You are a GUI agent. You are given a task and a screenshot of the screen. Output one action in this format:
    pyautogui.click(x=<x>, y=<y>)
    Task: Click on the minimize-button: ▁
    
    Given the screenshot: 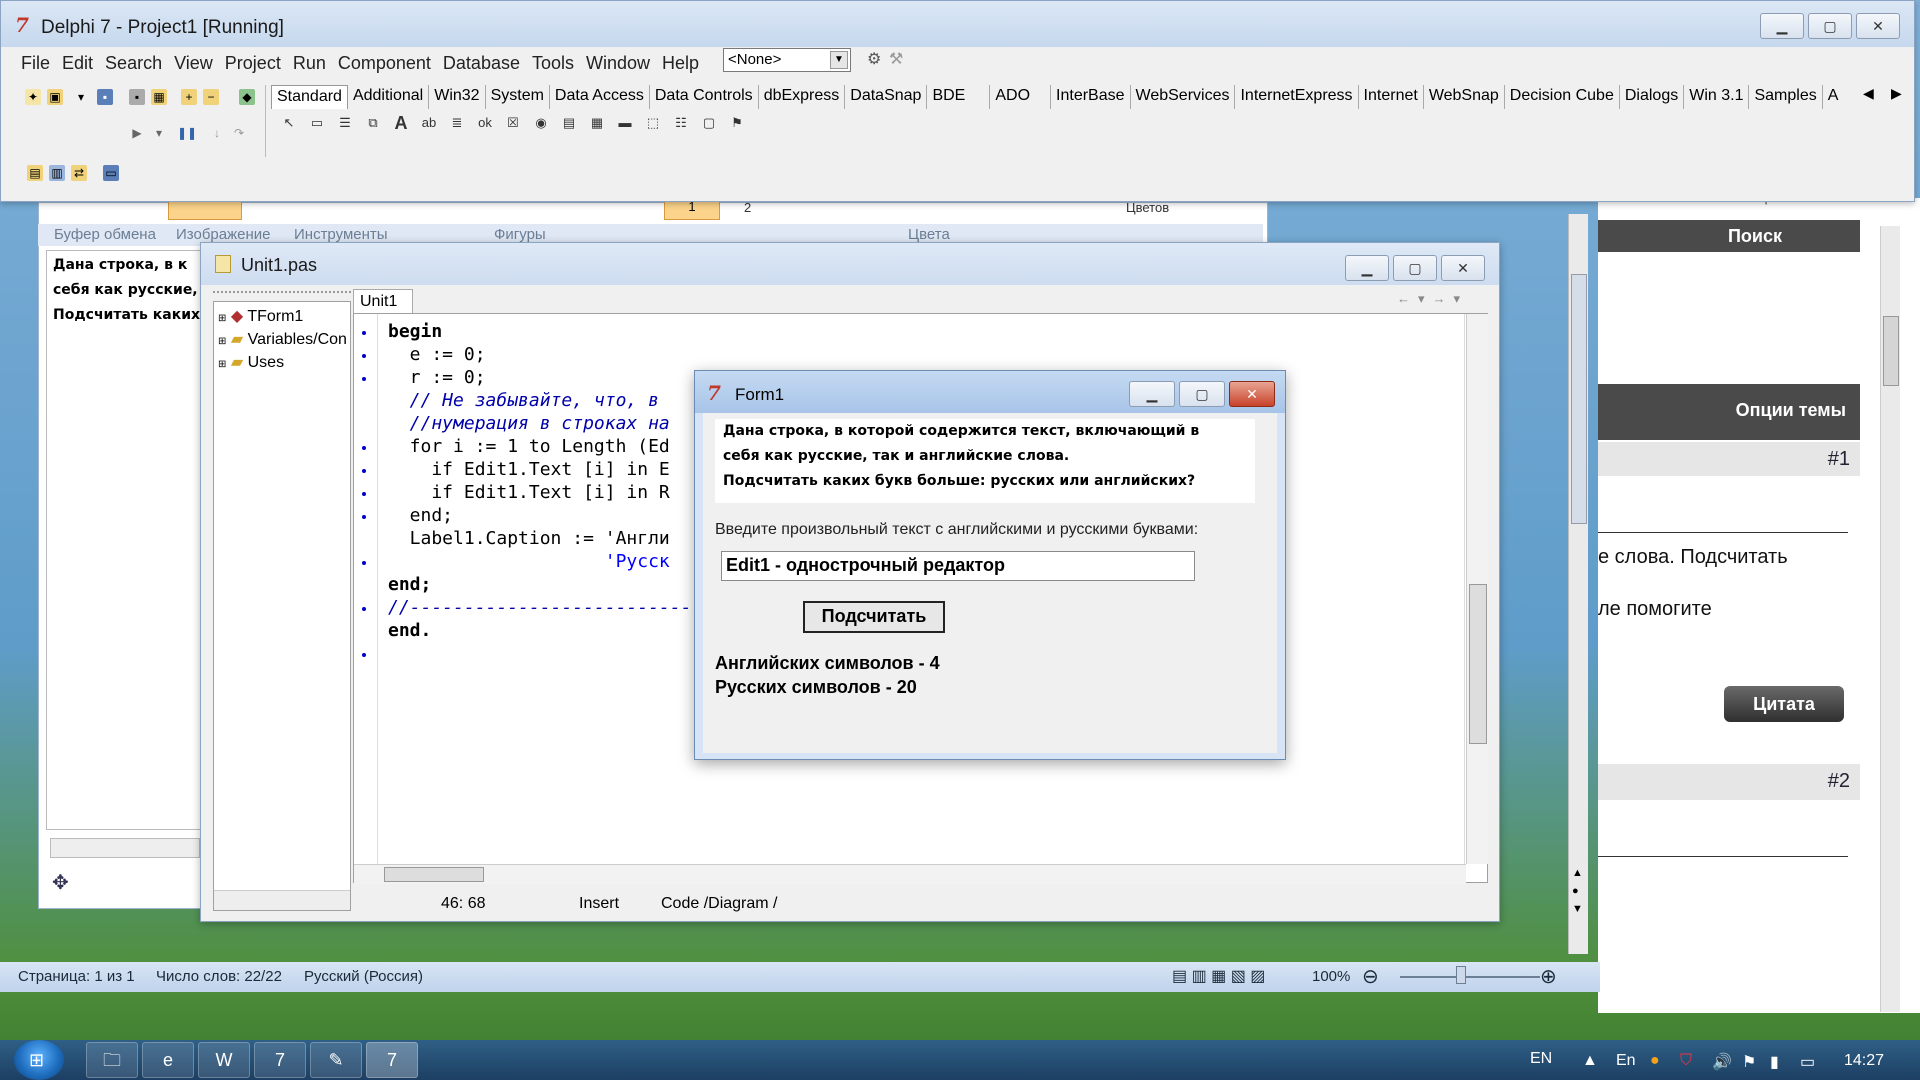 What is the action you would take?
    pyautogui.click(x=1782, y=26)
    